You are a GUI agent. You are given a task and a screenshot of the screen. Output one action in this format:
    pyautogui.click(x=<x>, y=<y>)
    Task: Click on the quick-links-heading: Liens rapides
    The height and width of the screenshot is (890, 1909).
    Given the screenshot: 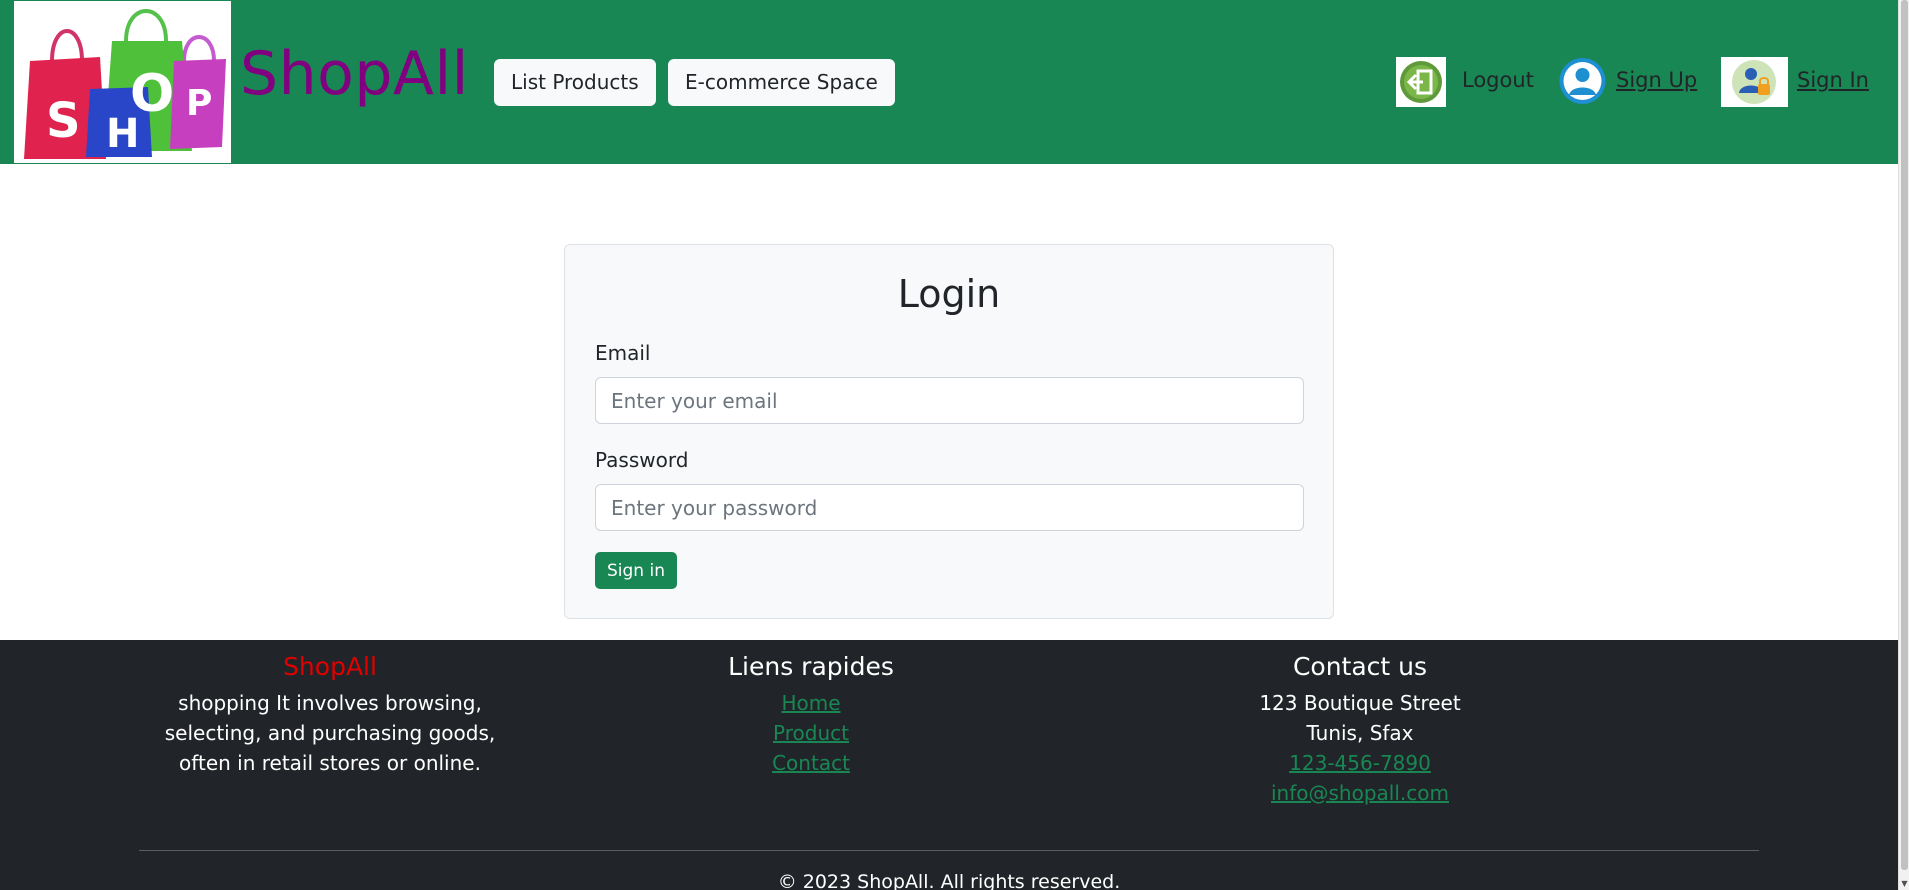 What is the action you would take?
    pyautogui.click(x=811, y=666)
    